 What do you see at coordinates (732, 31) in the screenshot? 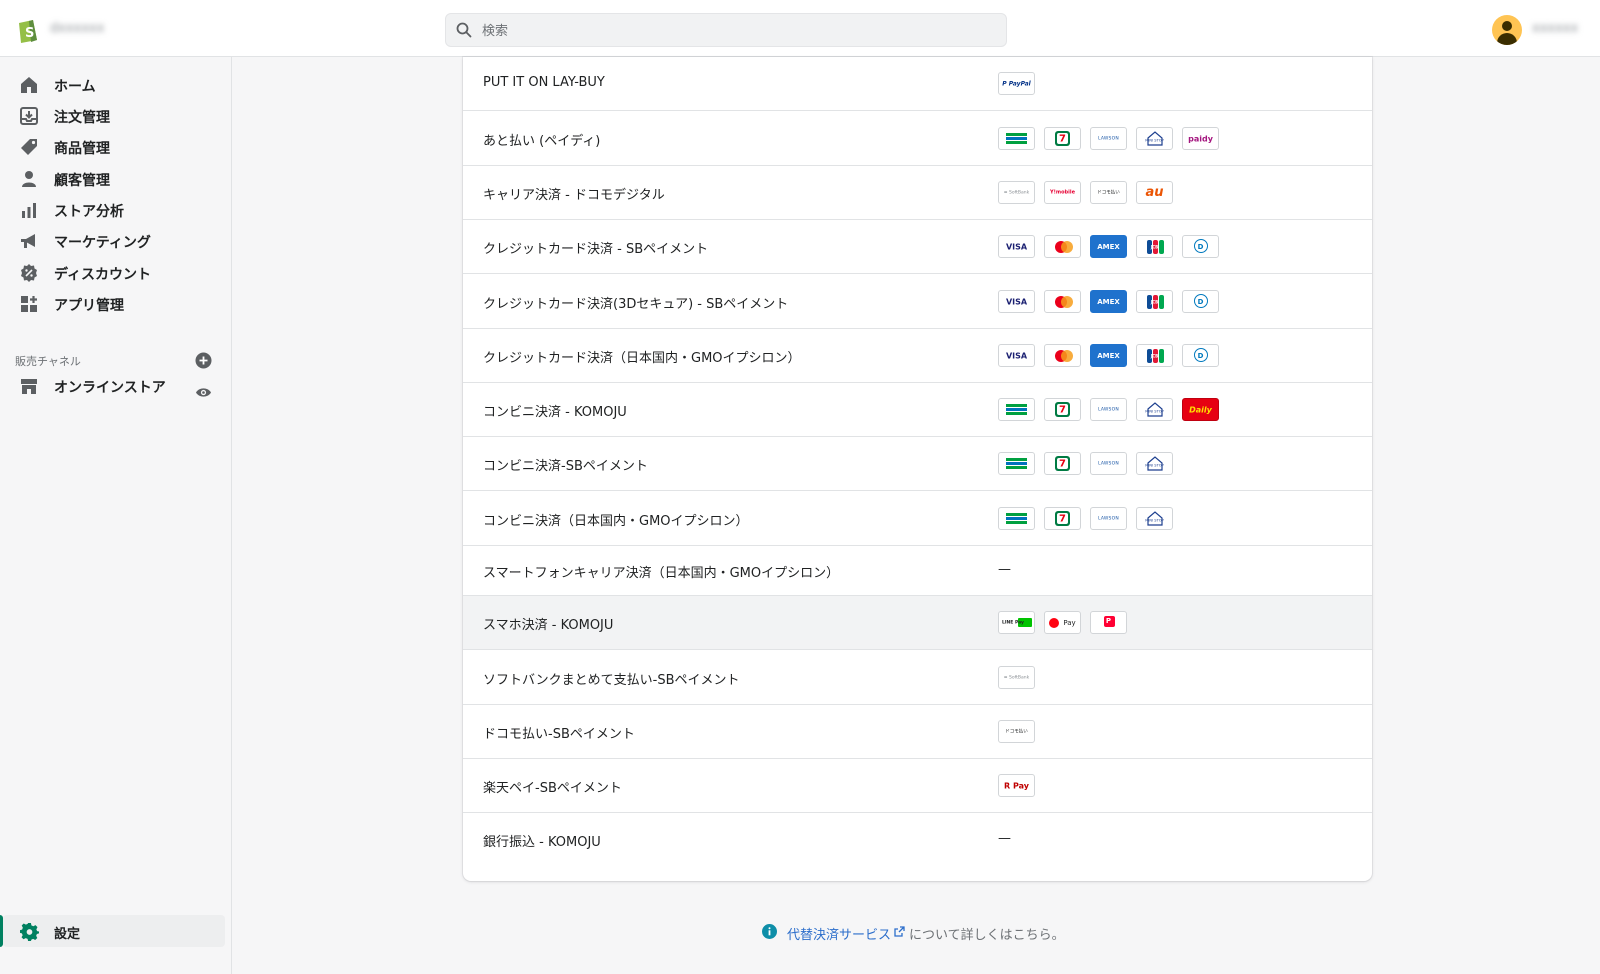
I see `search-input` at bounding box center [732, 31].